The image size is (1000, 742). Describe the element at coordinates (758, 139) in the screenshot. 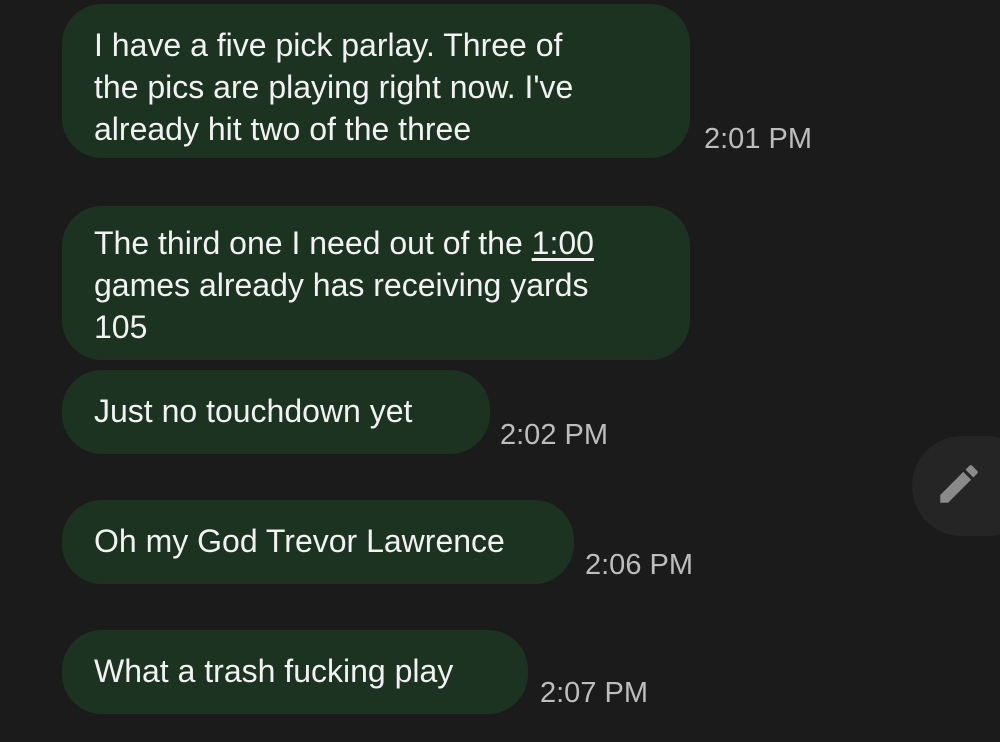

I see `message-timestamp: 2:01 PM` at that location.